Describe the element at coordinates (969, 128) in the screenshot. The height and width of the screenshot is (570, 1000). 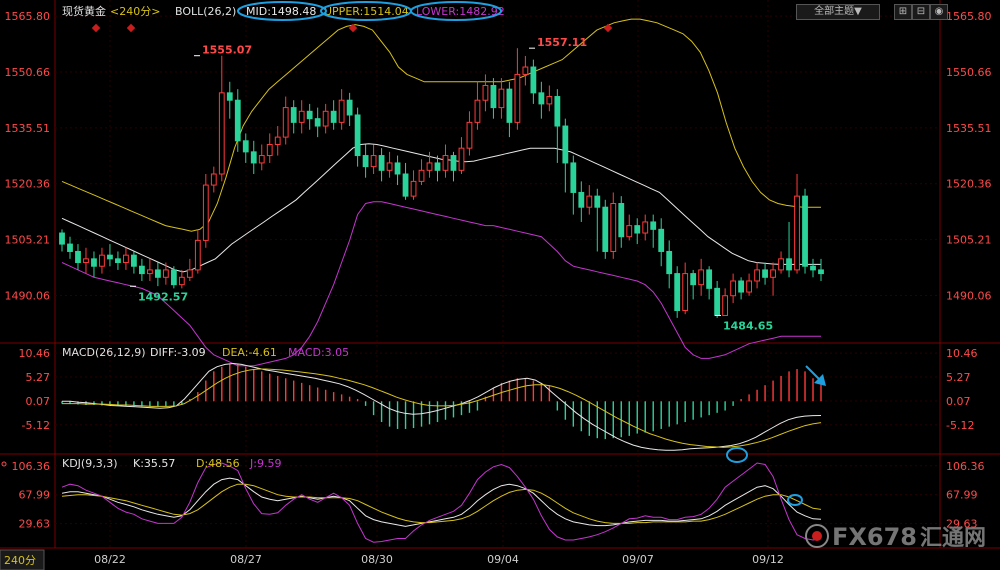
I see `price-axis-tick-right: 1535.51` at that location.